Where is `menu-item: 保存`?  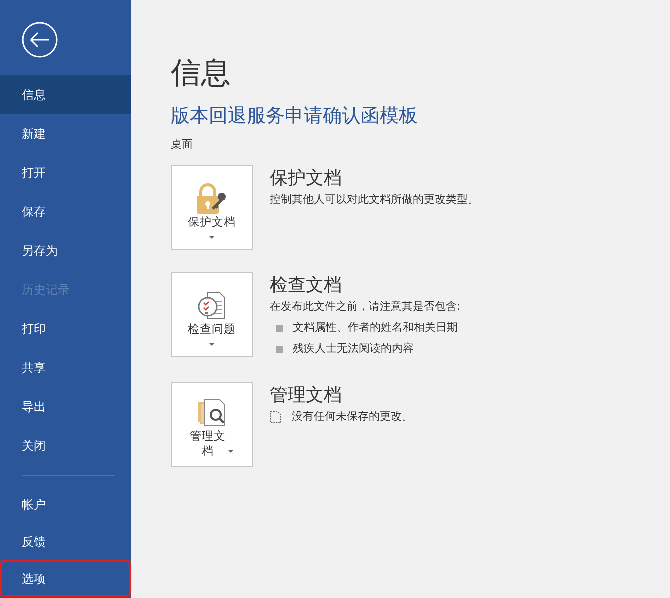
menu-item: 保存 is located at coordinates (65, 211).